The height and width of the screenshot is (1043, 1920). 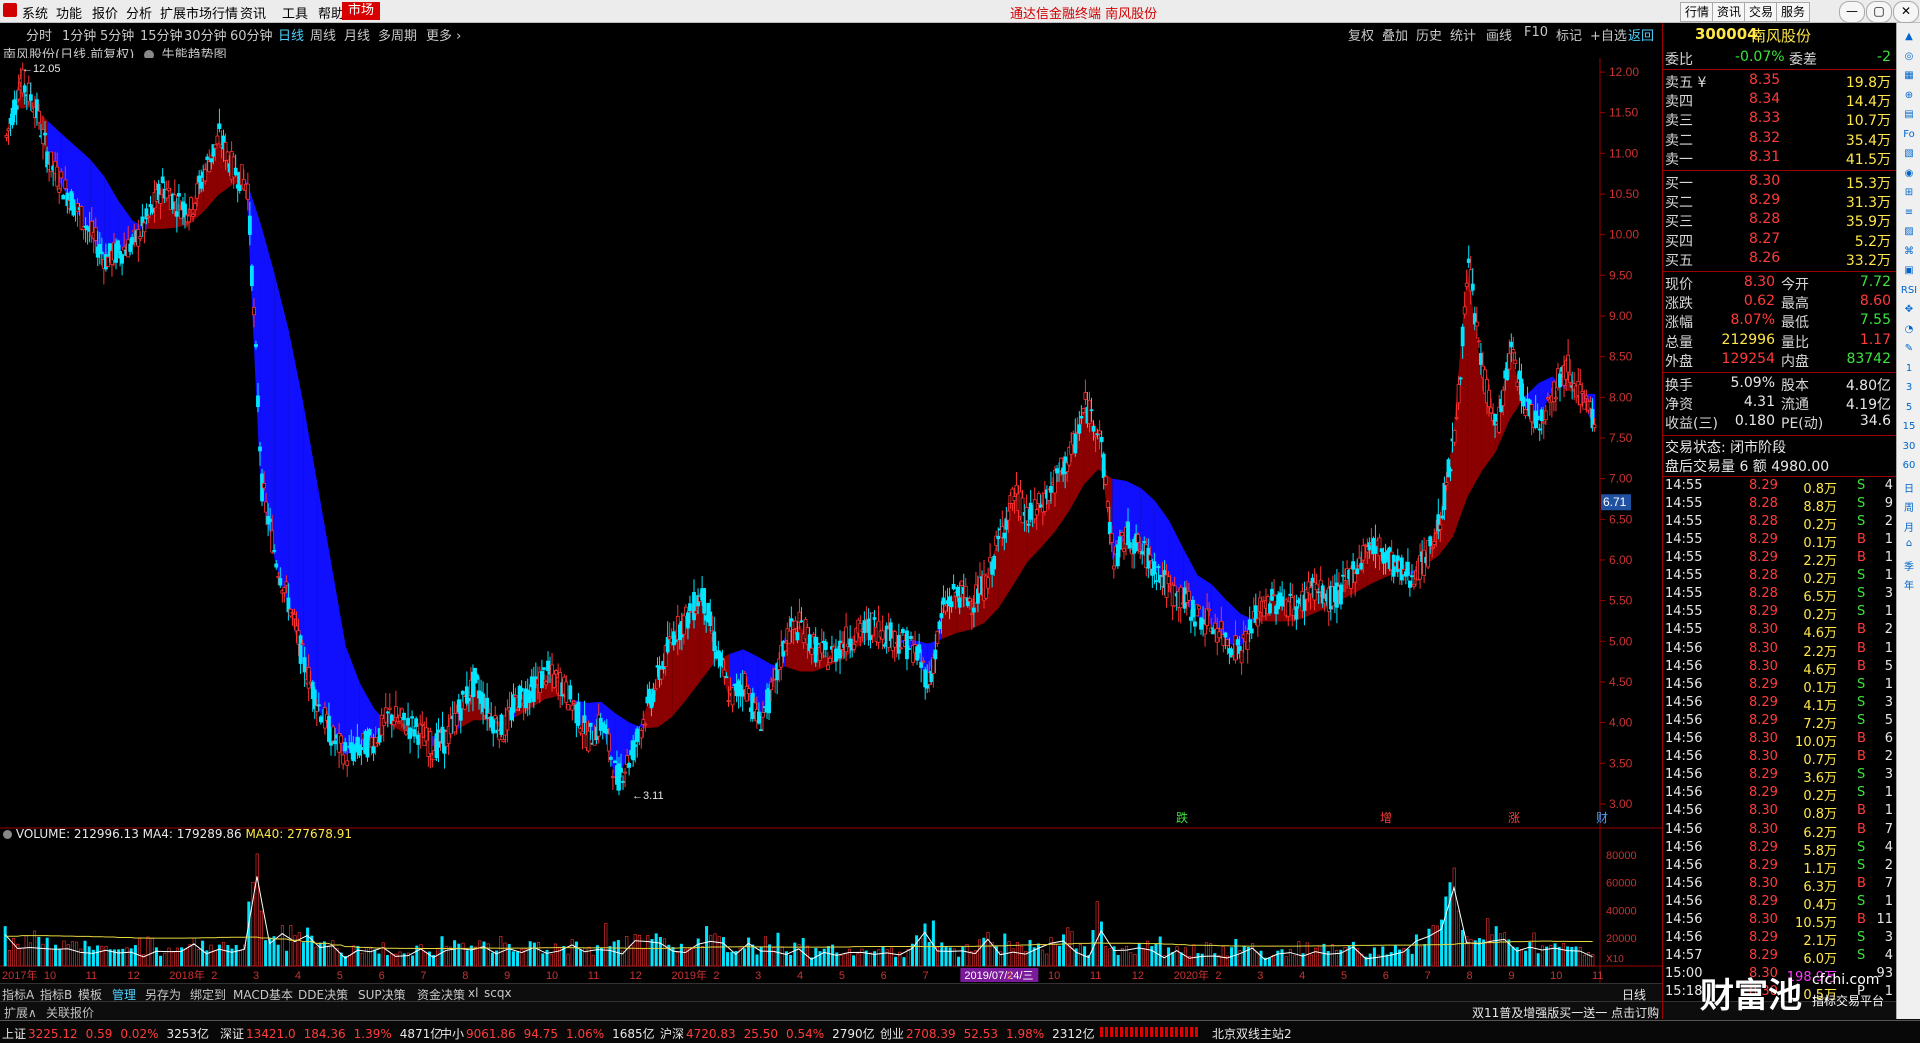 What do you see at coordinates (1909, 156) in the screenshot?
I see `side-tool-6: ▧` at bounding box center [1909, 156].